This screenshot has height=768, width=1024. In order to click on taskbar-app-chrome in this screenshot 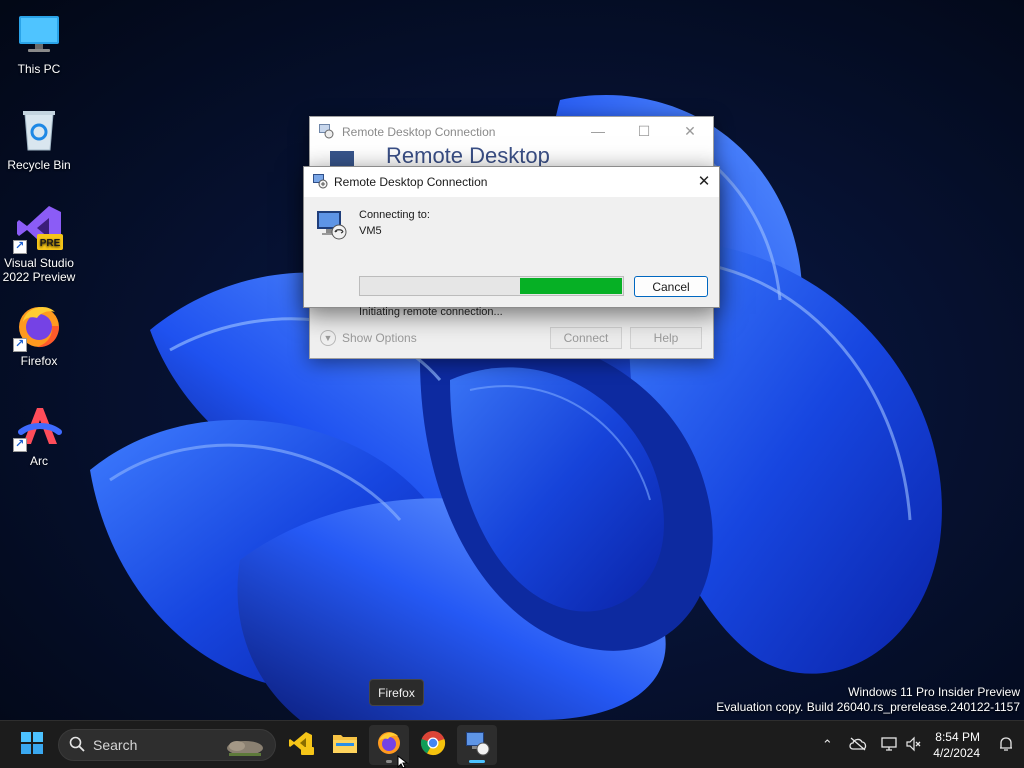, I will do `click(433, 745)`.